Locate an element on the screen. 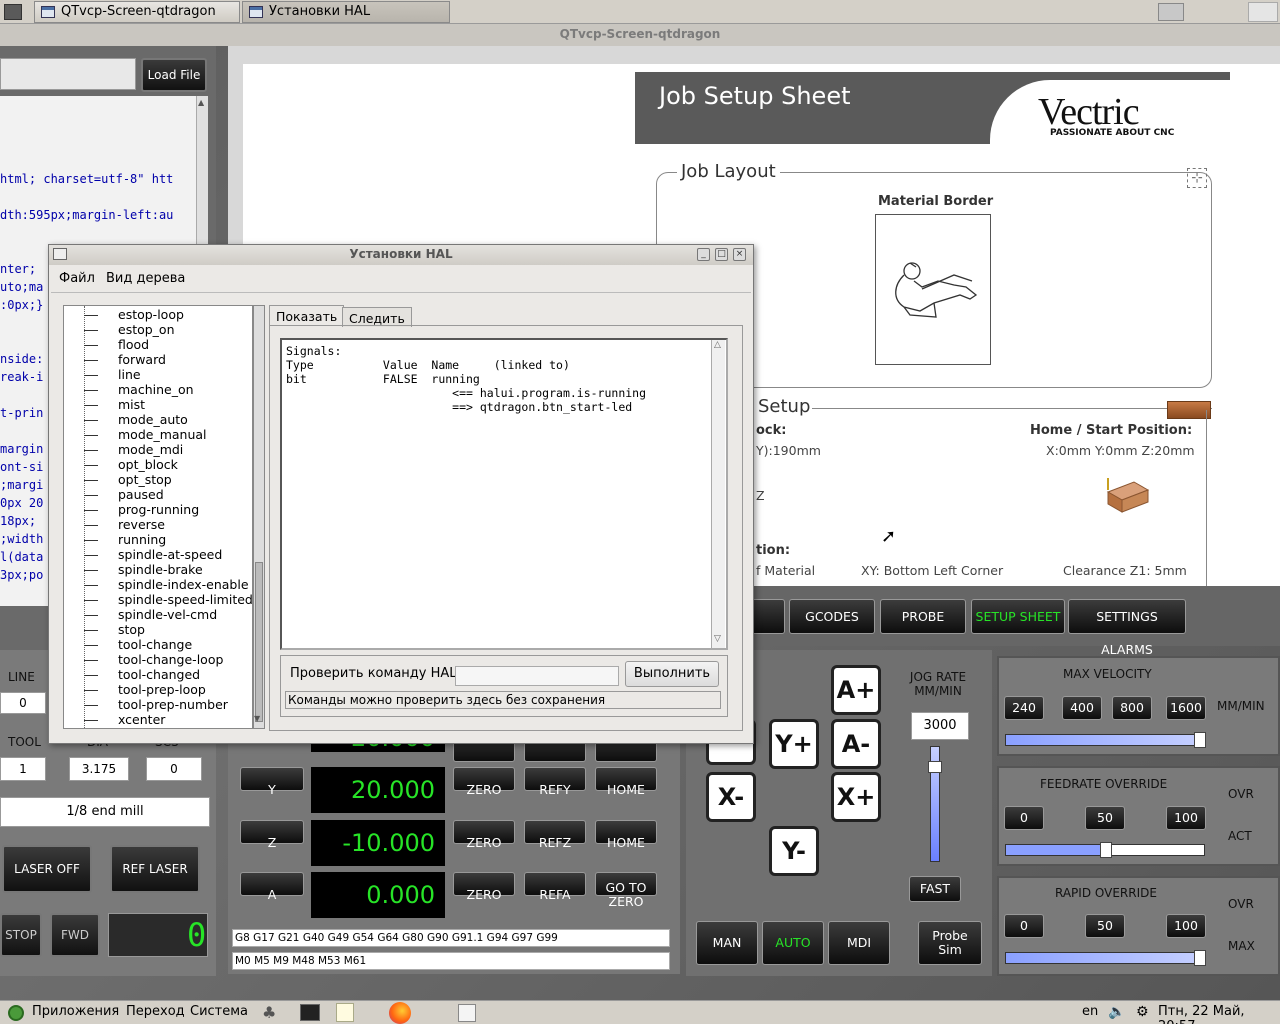  setup-sheet-tab-button: SETUP SHEET is located at coordinates (1018, 616).